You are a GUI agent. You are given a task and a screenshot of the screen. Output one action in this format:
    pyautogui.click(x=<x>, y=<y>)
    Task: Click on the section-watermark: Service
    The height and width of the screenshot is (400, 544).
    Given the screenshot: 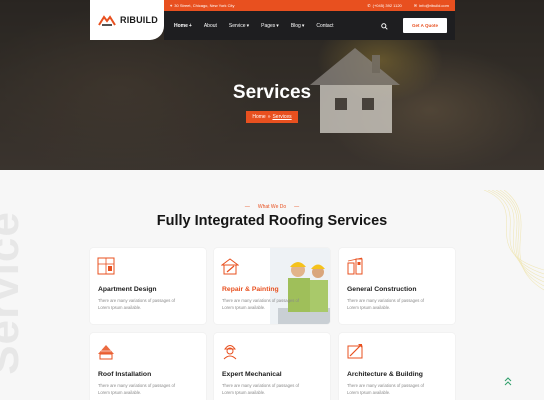 What is the action you would take?
    pyautogui.click(x=14, y=293)
    